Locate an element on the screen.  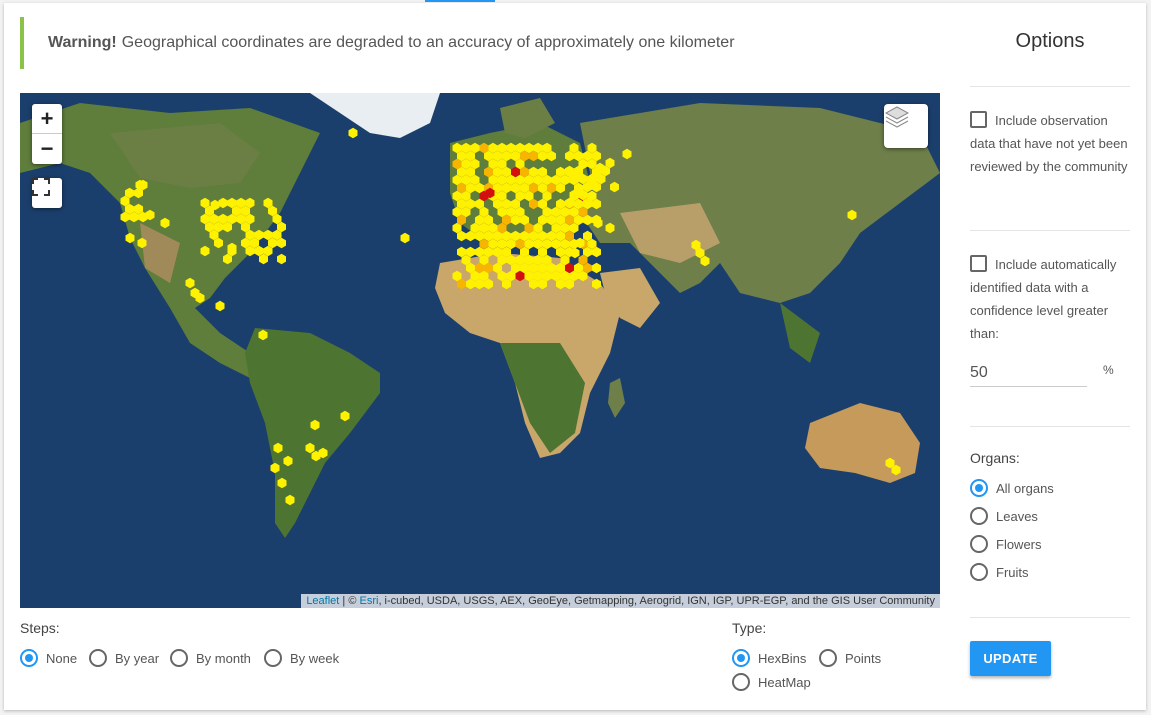
type-option-hexbins: HexBins is located at coordinates (769, 658).